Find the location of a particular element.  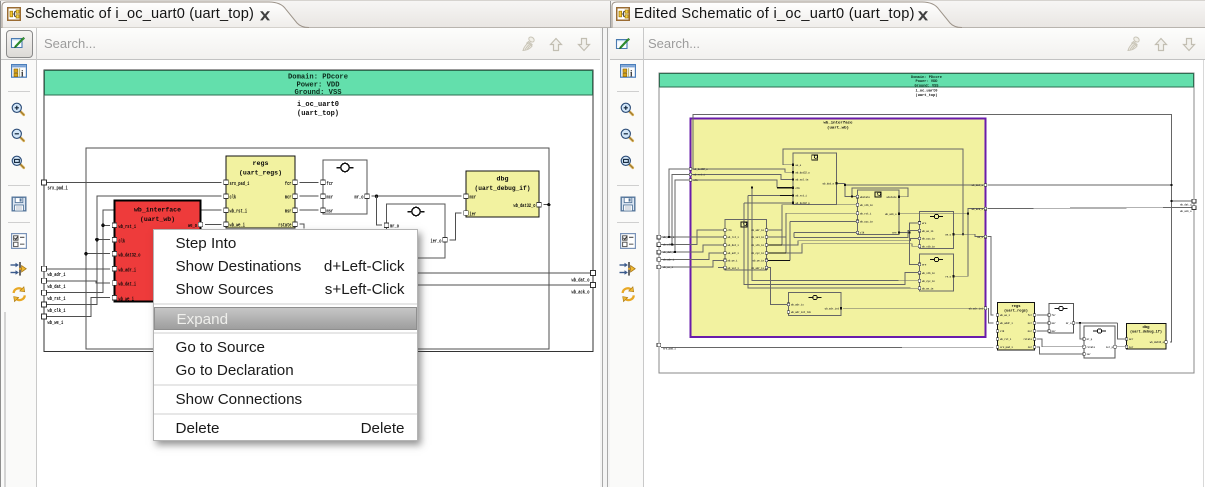

svg-text: mr_p is located at coordinates (1090, 339).